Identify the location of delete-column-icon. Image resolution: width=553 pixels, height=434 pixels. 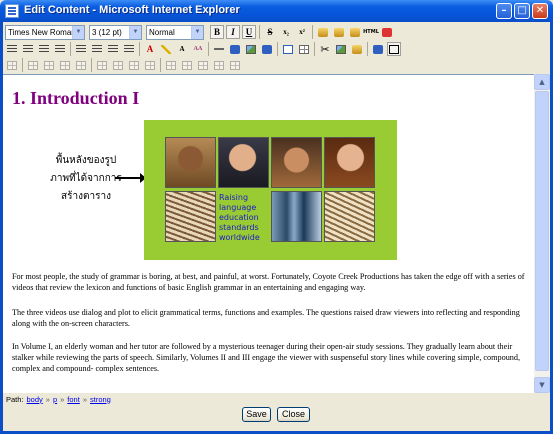
(150, 65).